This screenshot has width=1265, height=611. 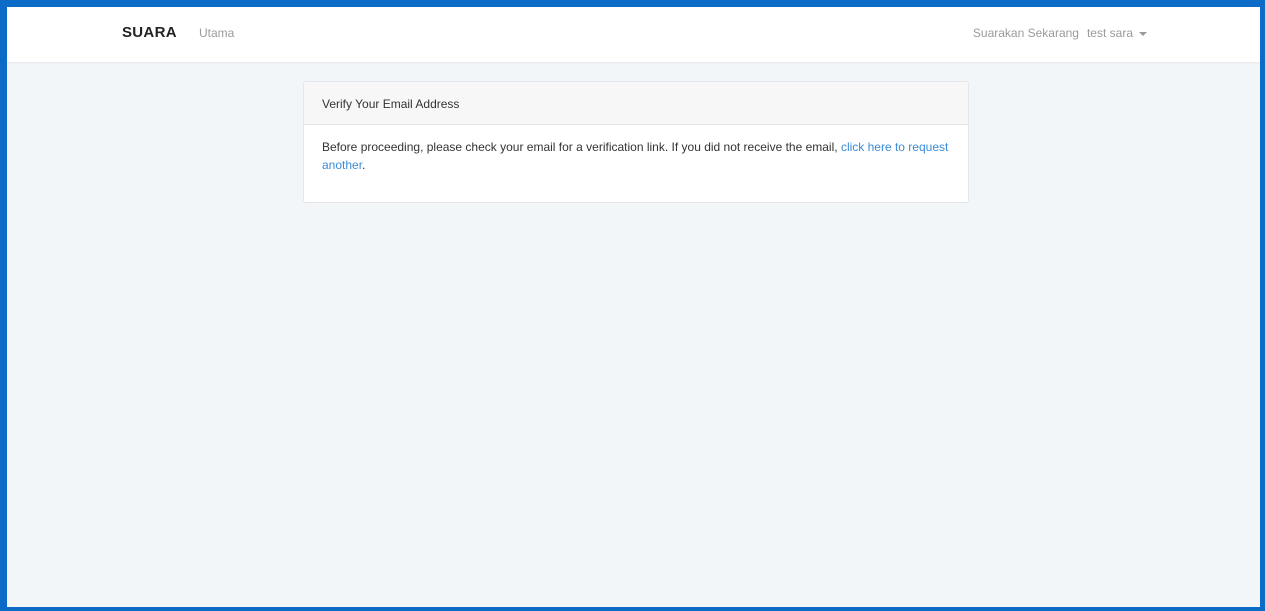 What do you see at coordinates (633, 34) in the screenshot?
I see `navbar: SUARA Utama Suarakan Sekarang test sara` at bounding box center [633, 34].